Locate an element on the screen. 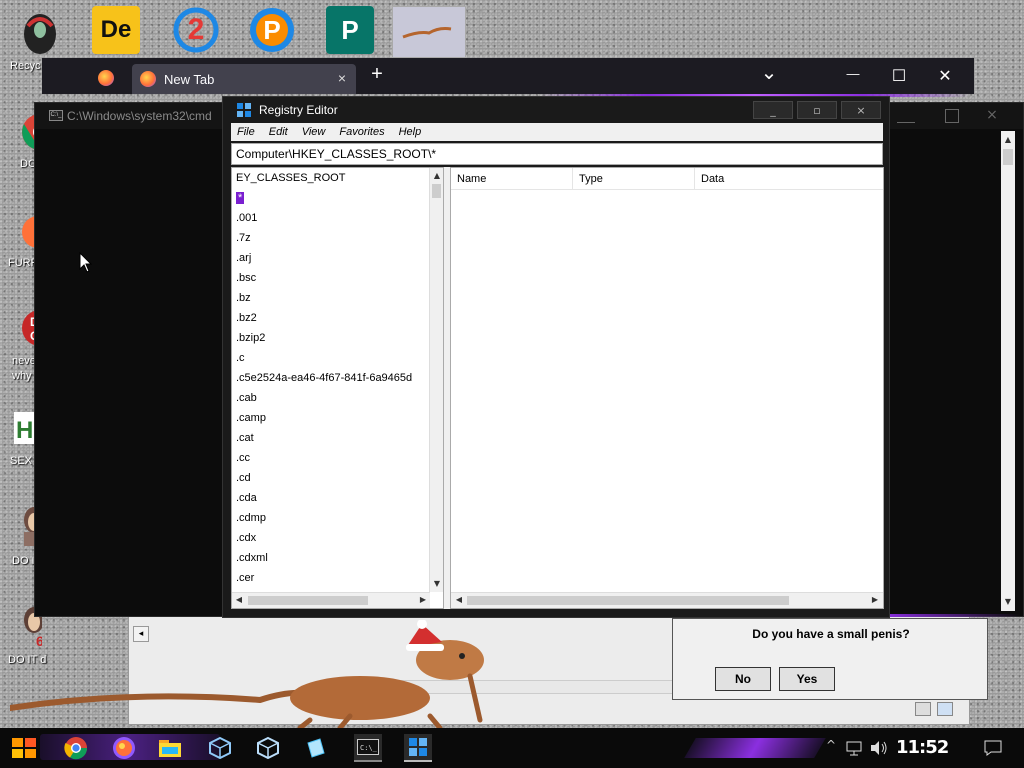  values-scroll-right: ▶ is located at coordinates (875, 600).